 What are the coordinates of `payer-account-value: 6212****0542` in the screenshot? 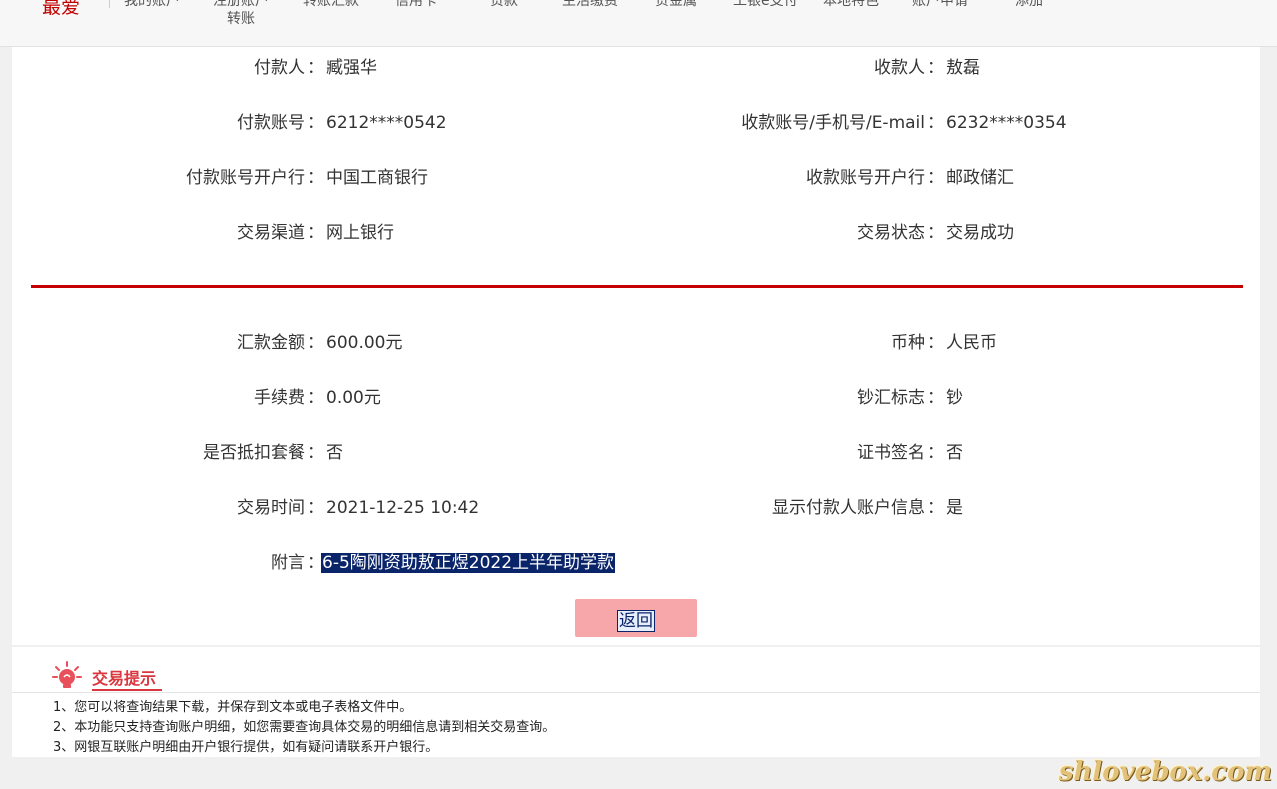 It's located at (386, 123).